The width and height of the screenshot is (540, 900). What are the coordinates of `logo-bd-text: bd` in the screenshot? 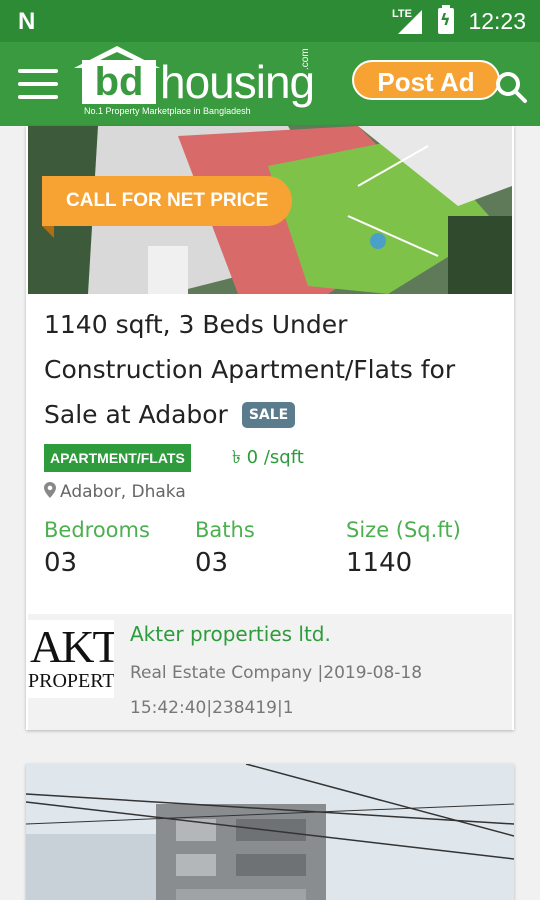 It's located at (119, 82).